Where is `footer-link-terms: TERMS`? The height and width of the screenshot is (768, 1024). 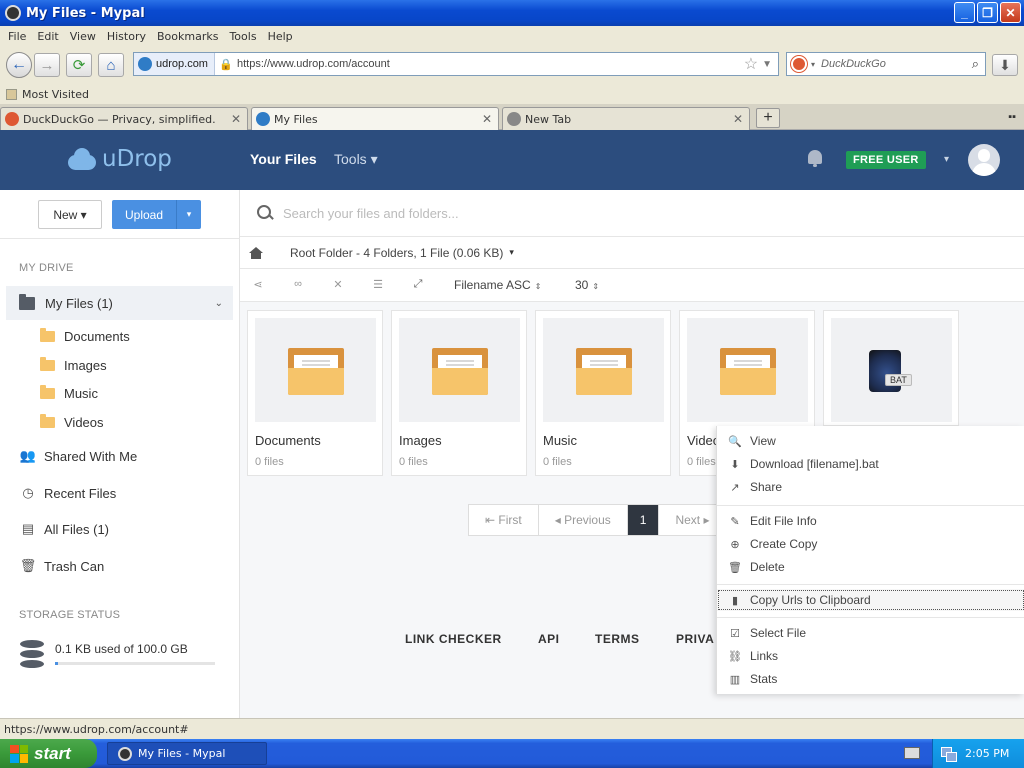
footer-link-terms: TERMS is located at coordinates (617, 639).